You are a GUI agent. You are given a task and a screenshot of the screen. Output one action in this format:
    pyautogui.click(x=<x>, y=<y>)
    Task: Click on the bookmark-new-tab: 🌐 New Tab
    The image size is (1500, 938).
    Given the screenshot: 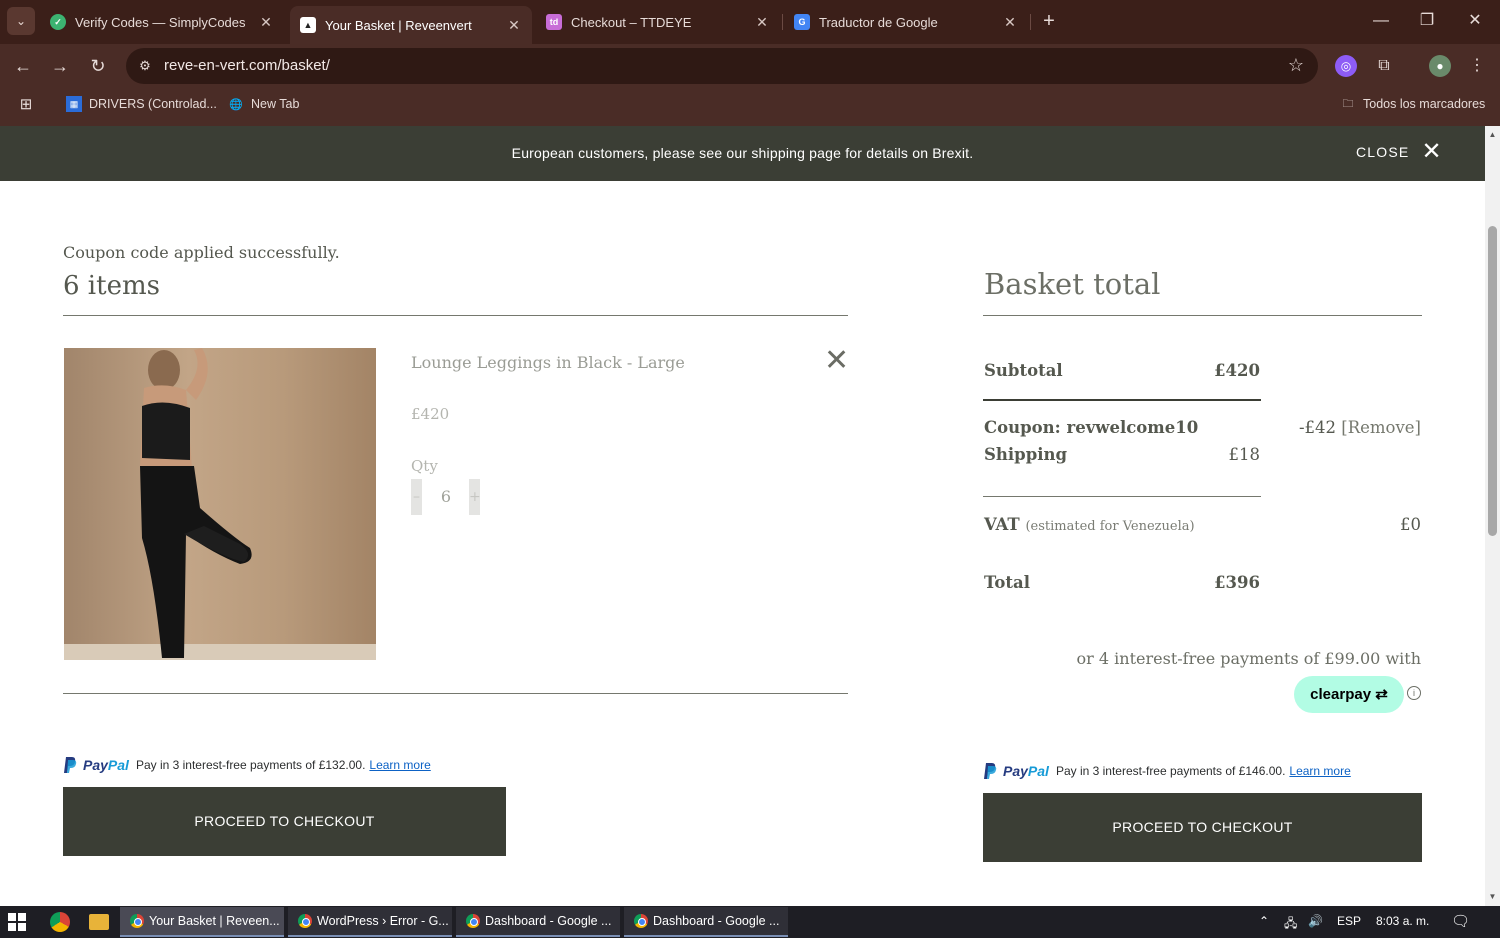 What is the action you would take?
    pyautogui.click(x=263, y=104)
    